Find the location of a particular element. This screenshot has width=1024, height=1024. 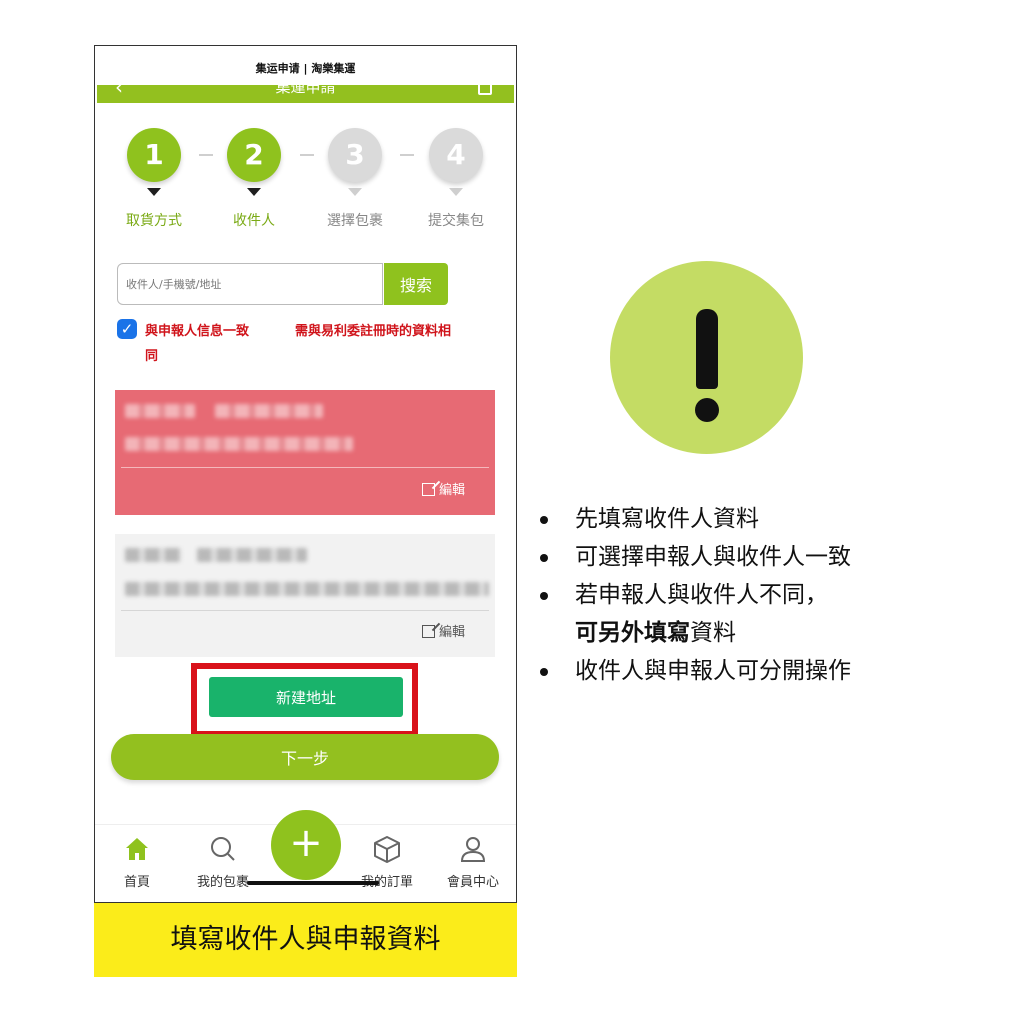

address-card: 編輯 is located at coordinates (305, 595).